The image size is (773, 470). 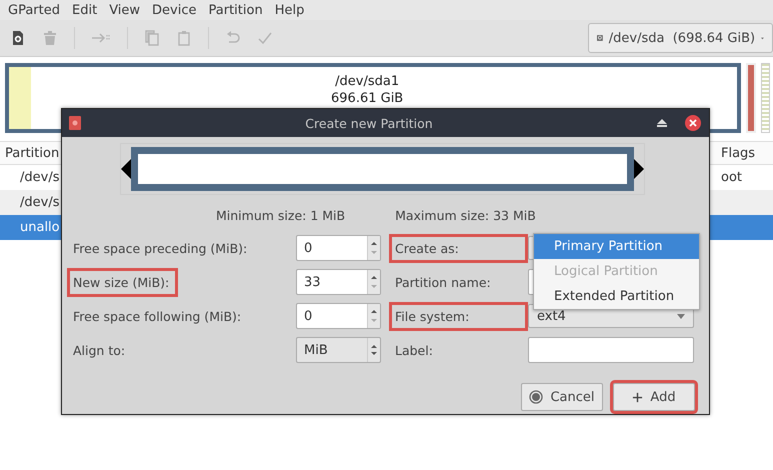 I want to click on text-field, so click(x=611, y=350).